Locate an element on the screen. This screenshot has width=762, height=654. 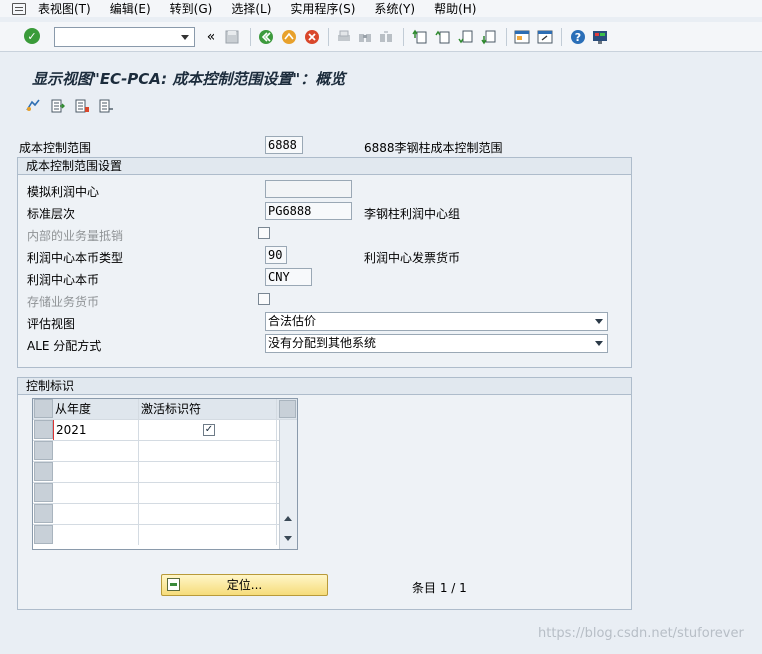
fiscal-year-table: 从年度 激活标识符 2021 ✓ is located at coordinates (165, 474).